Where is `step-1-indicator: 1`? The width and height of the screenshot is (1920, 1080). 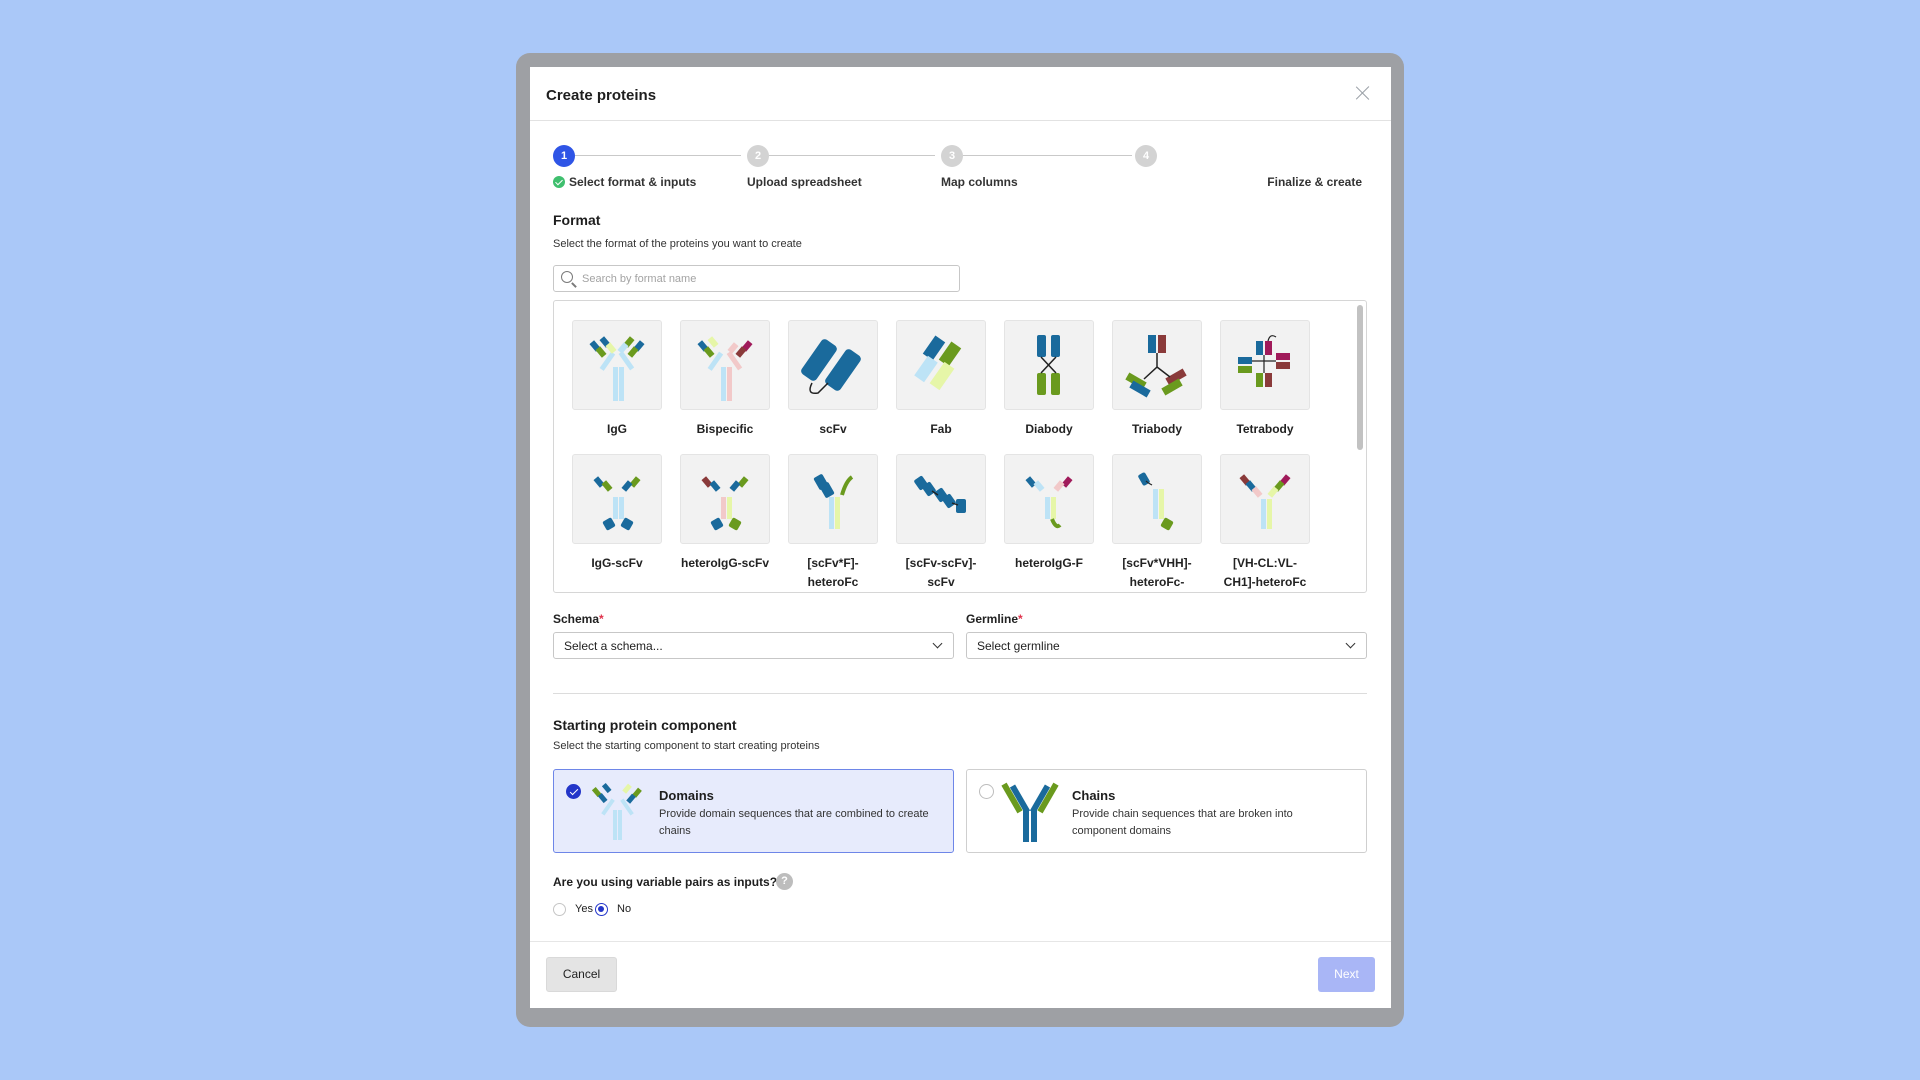 step-1-indicator: 1 is located at coordinates (564, 156).